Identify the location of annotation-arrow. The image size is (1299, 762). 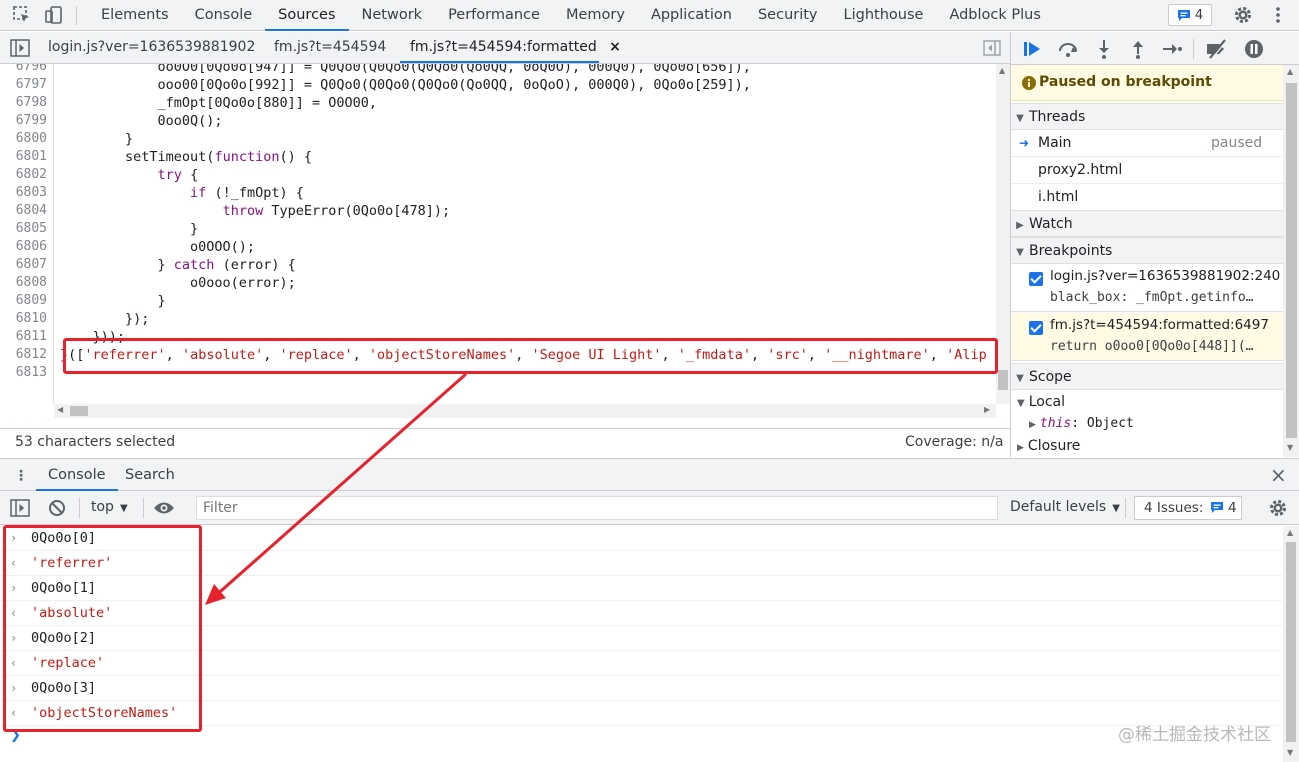
(336, 488).